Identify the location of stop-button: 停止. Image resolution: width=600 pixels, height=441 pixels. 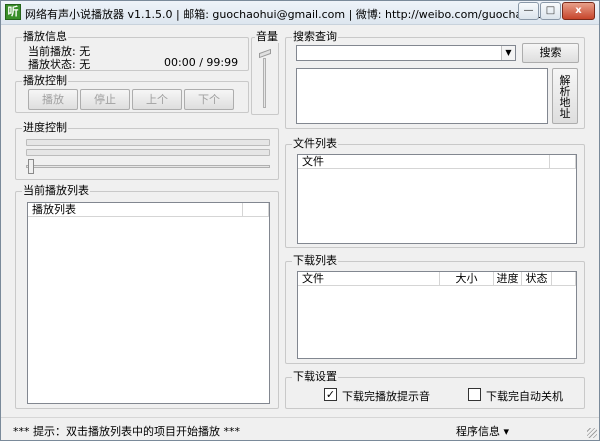
(105, 99).